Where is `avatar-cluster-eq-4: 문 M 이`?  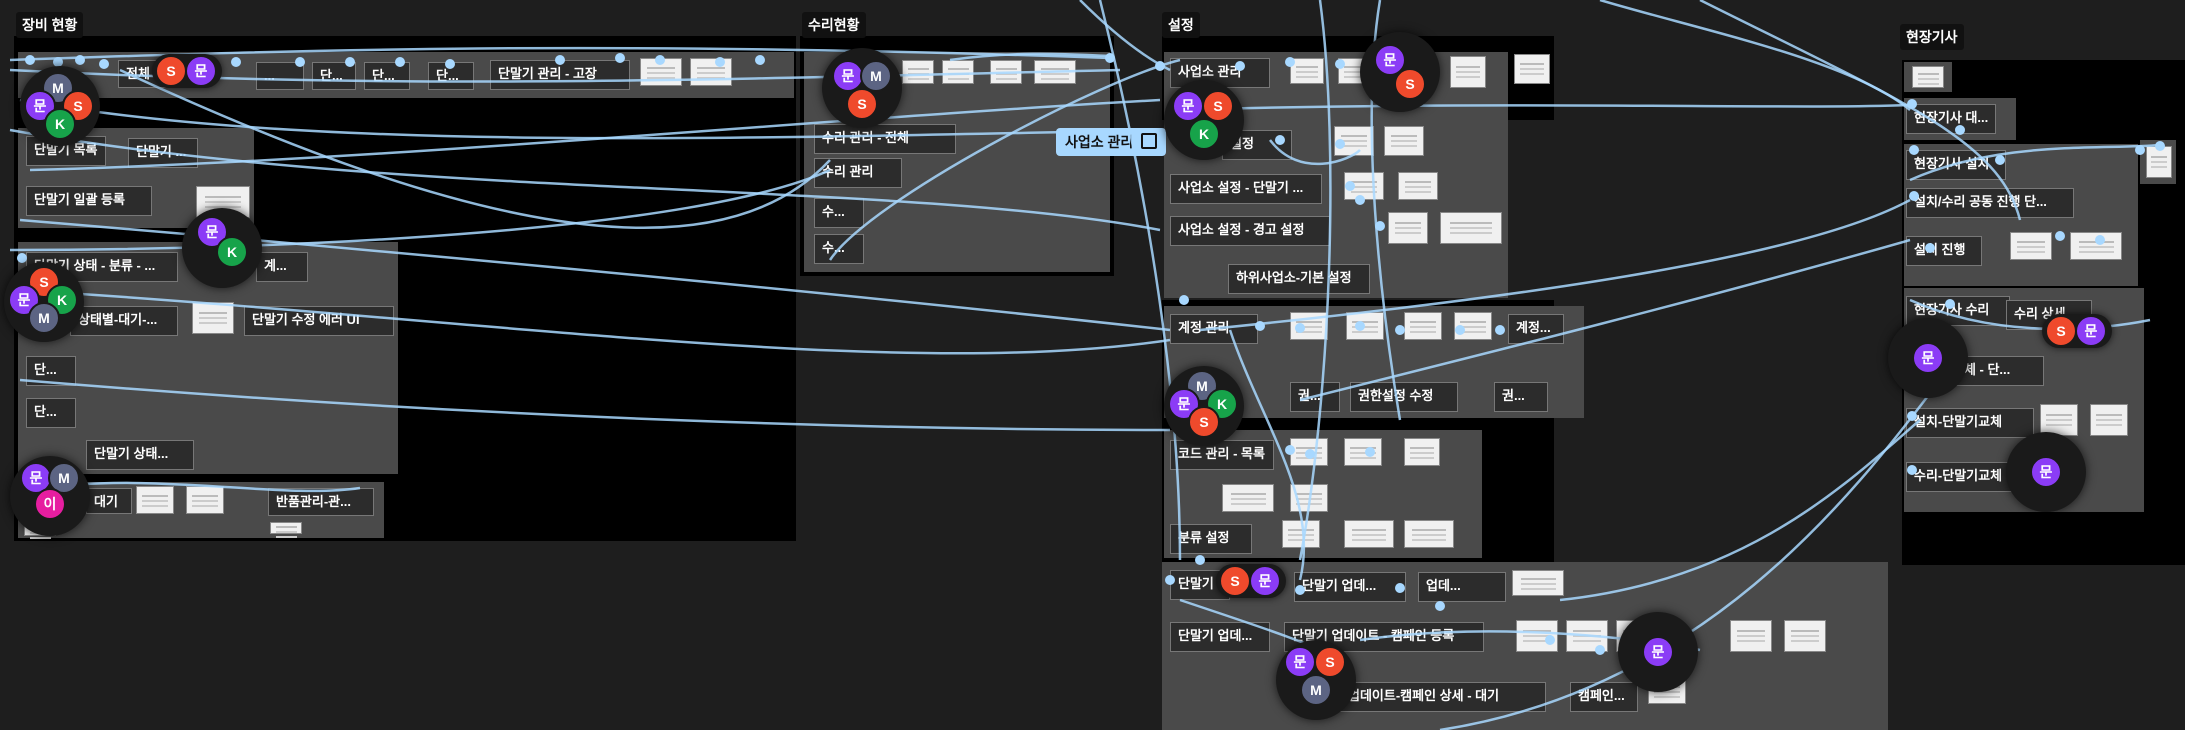 avatar-cluster-eq-4: 문 M 이 is located at coordinates (50, 496).